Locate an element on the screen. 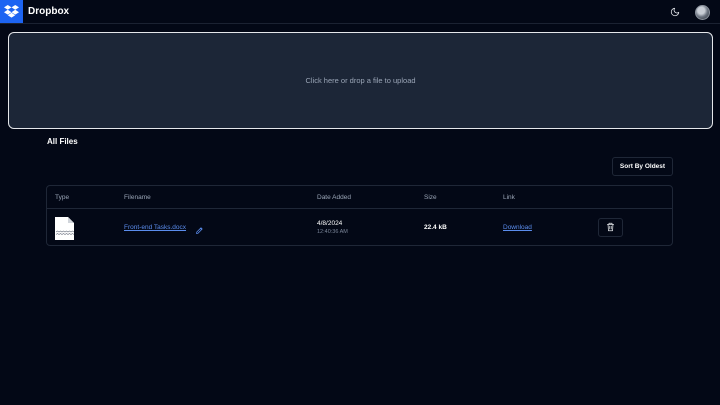 The image size is (720, 405). delete-button is located at coordinates (610, 227).